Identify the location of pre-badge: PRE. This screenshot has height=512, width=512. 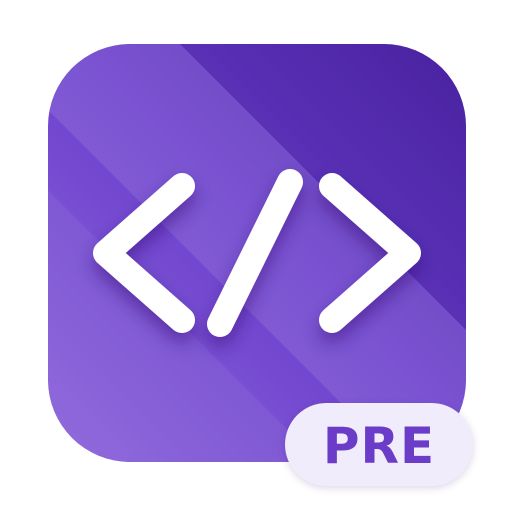
(379, 444).